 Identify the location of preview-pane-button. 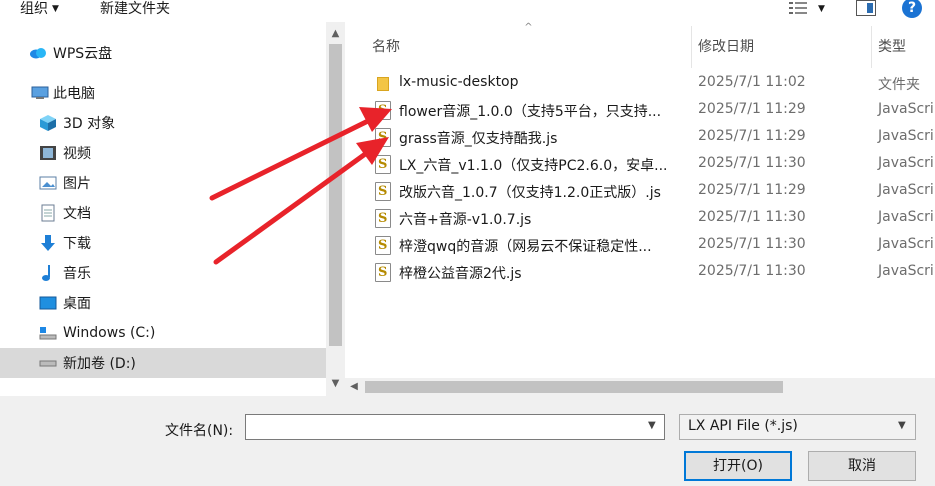
(866, 8).